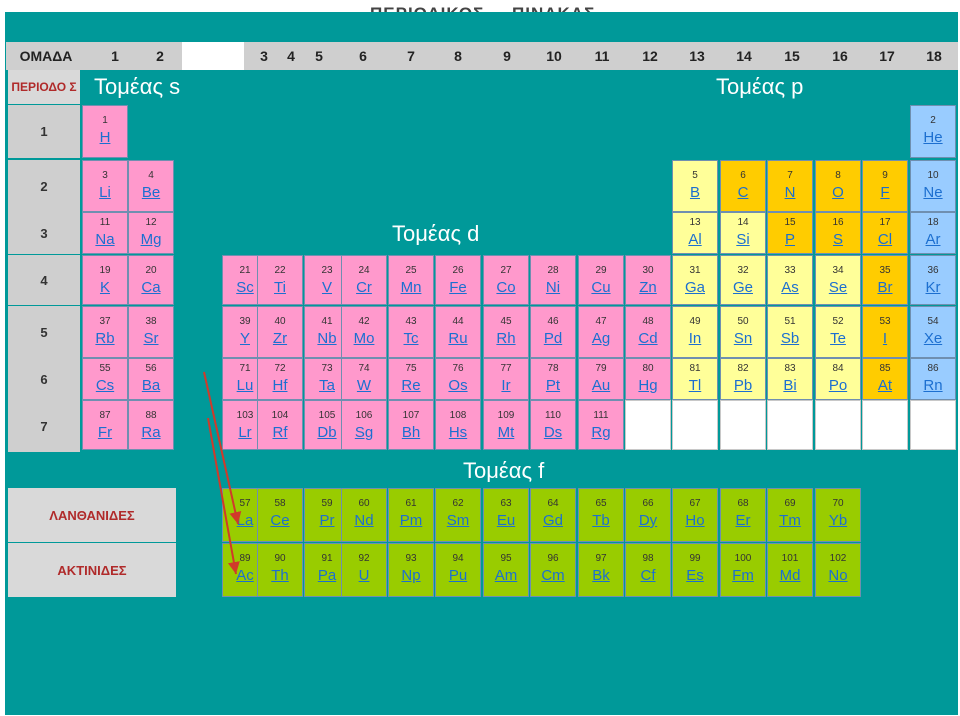  Describe the element at coordinates (222, 448) in the screenshot. I see `arrow-to-lanthanides` at that location.